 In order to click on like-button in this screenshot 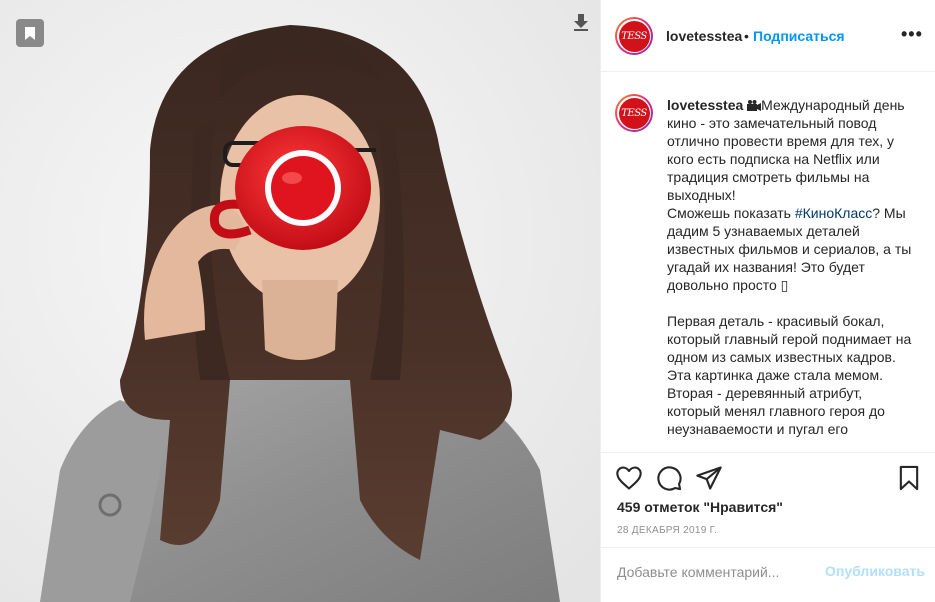, I will do `click(629, 478)`.